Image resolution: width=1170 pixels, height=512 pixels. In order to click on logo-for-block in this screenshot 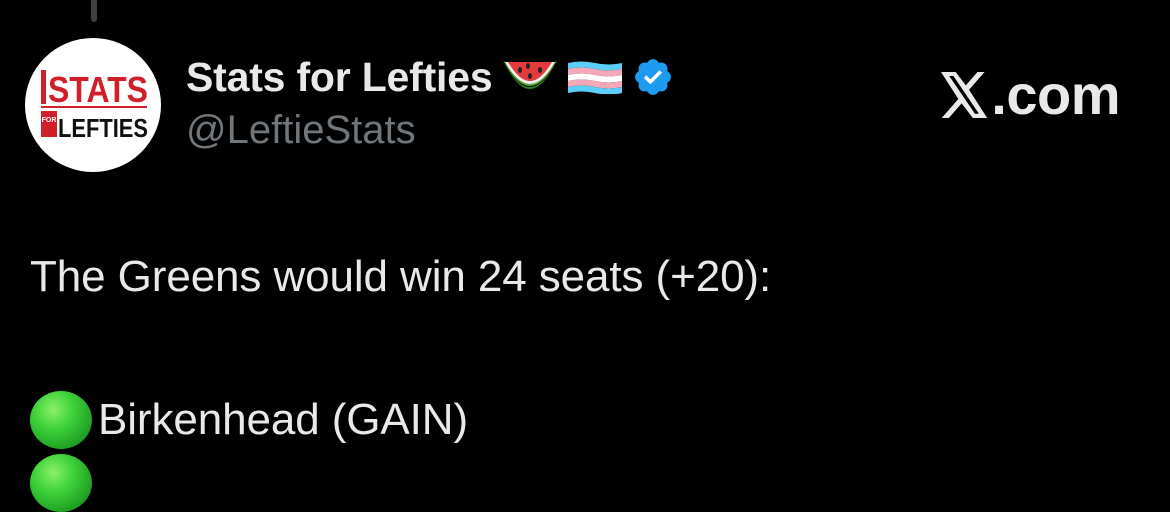, I will do `click(49, 124)`.